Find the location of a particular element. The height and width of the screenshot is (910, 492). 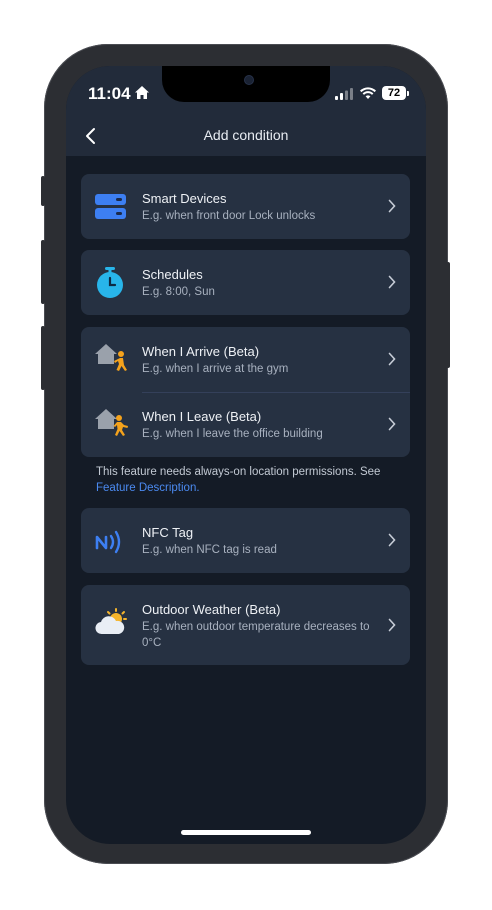

power-button is located at coordinates (448, 315).